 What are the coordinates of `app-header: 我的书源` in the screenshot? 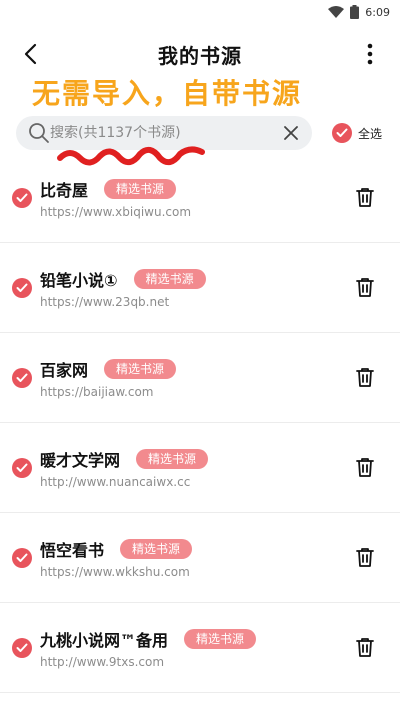 It's located at (200, 54).